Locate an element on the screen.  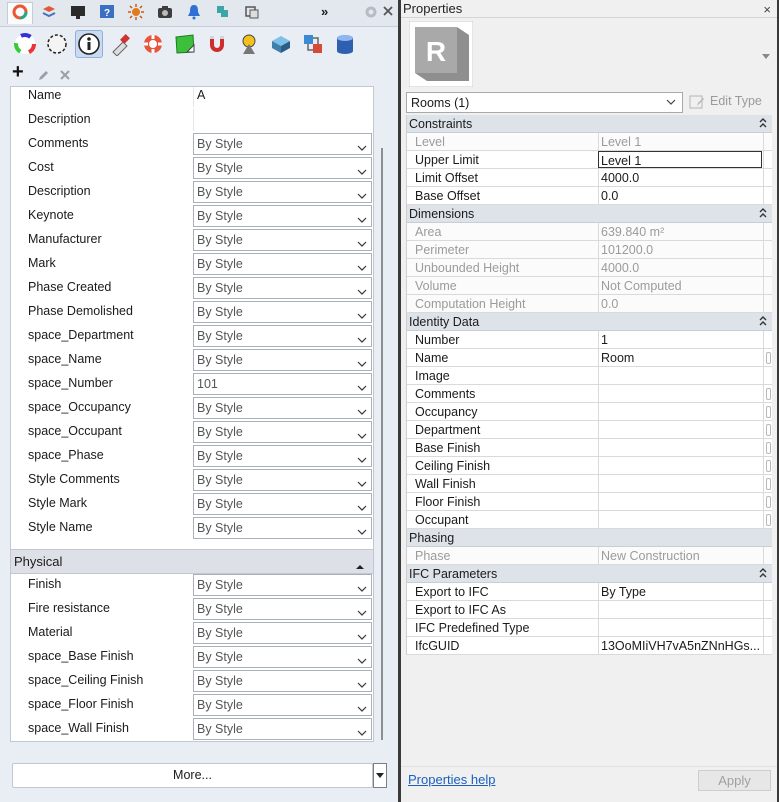
light-tool-button is located at coordinates (249, 44).